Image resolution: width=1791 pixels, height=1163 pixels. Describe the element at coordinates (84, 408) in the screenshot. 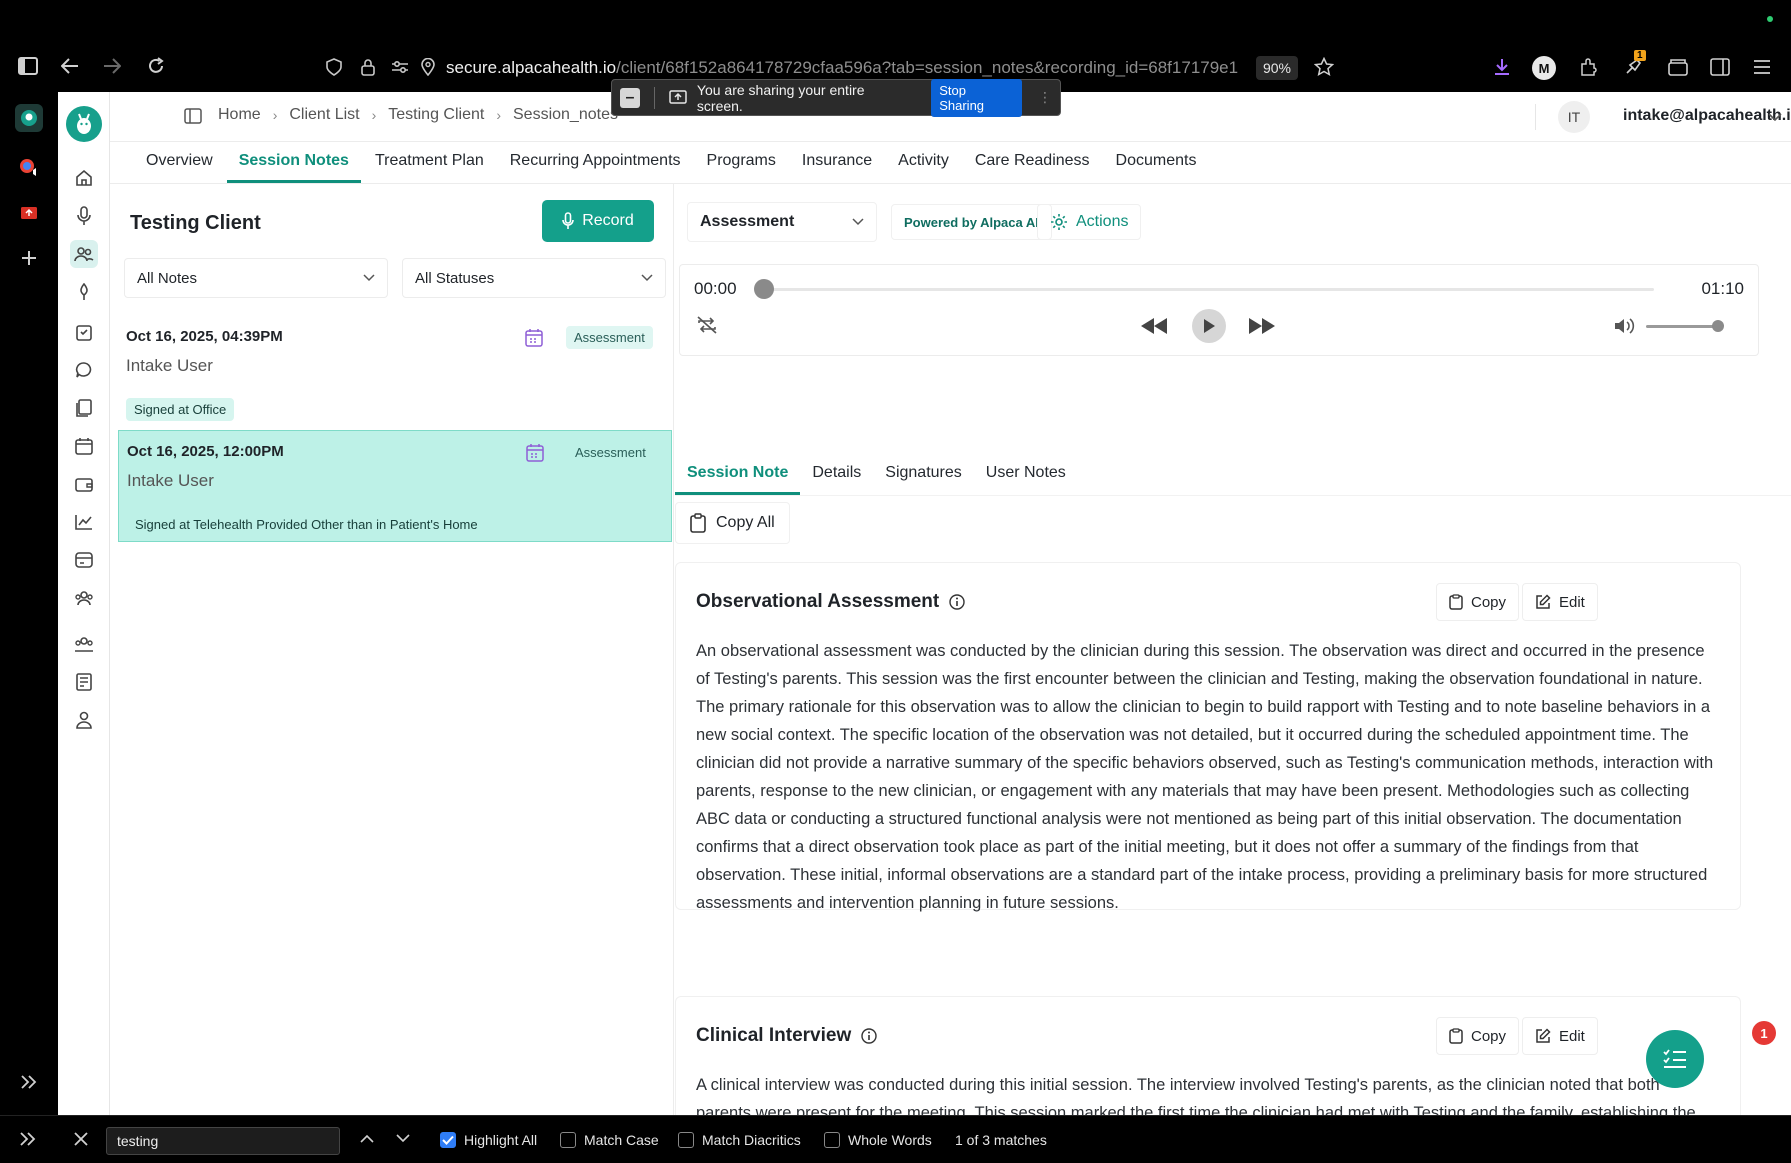

I see `documents-icon` at that location.